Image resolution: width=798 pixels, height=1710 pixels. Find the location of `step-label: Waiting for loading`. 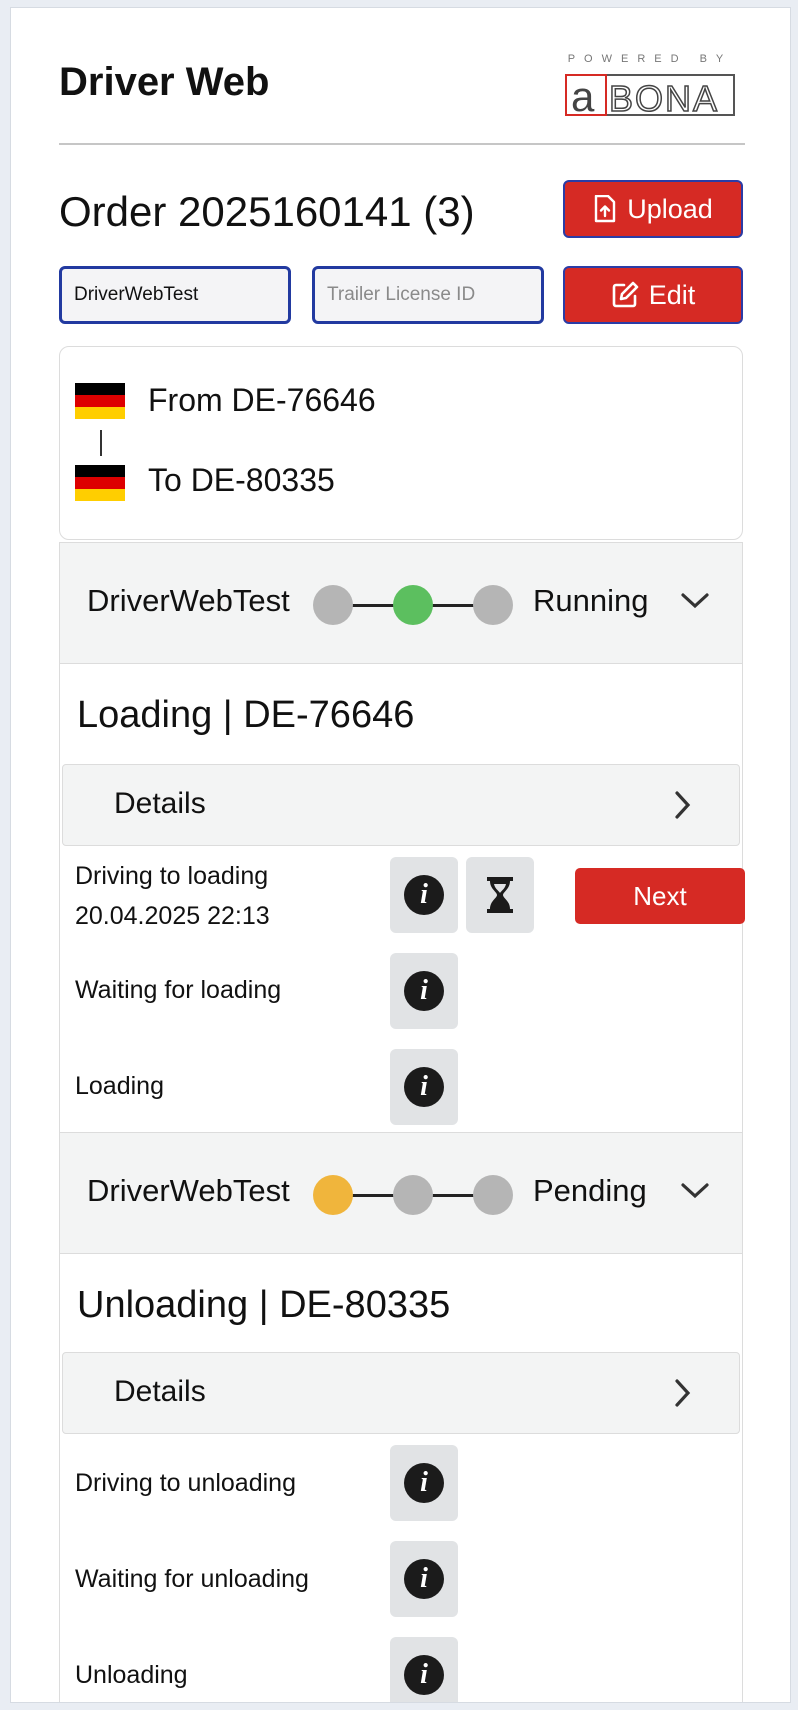

step-label: Waiting for loading is located at coordinates (178, 990).